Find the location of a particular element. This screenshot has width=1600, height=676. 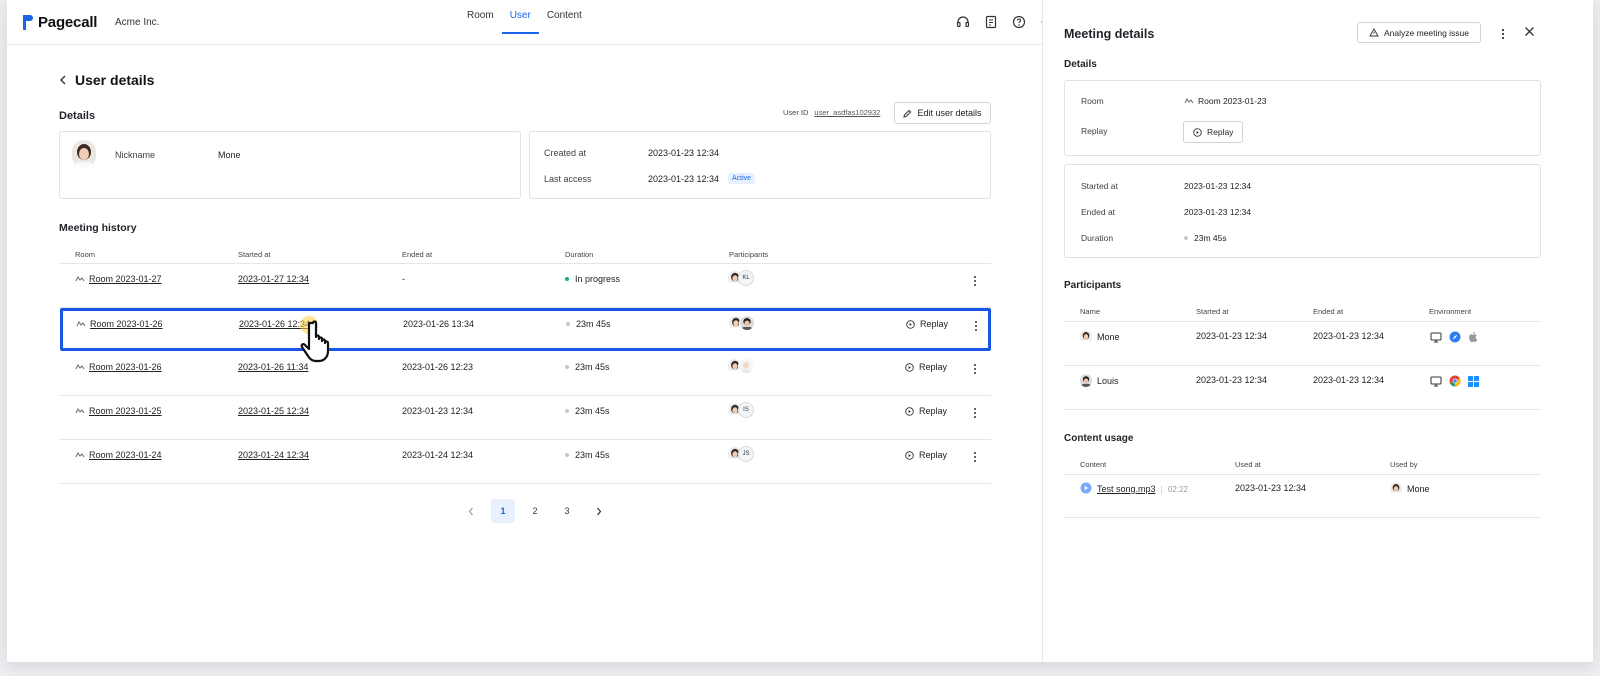

room-link: Room 2023-01-25 is located at coordinates (118, 411).